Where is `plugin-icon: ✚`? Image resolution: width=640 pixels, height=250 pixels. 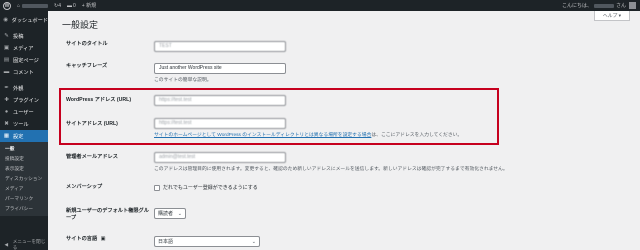 plugin-icon: ✚ is located at coordinates (6, 100).